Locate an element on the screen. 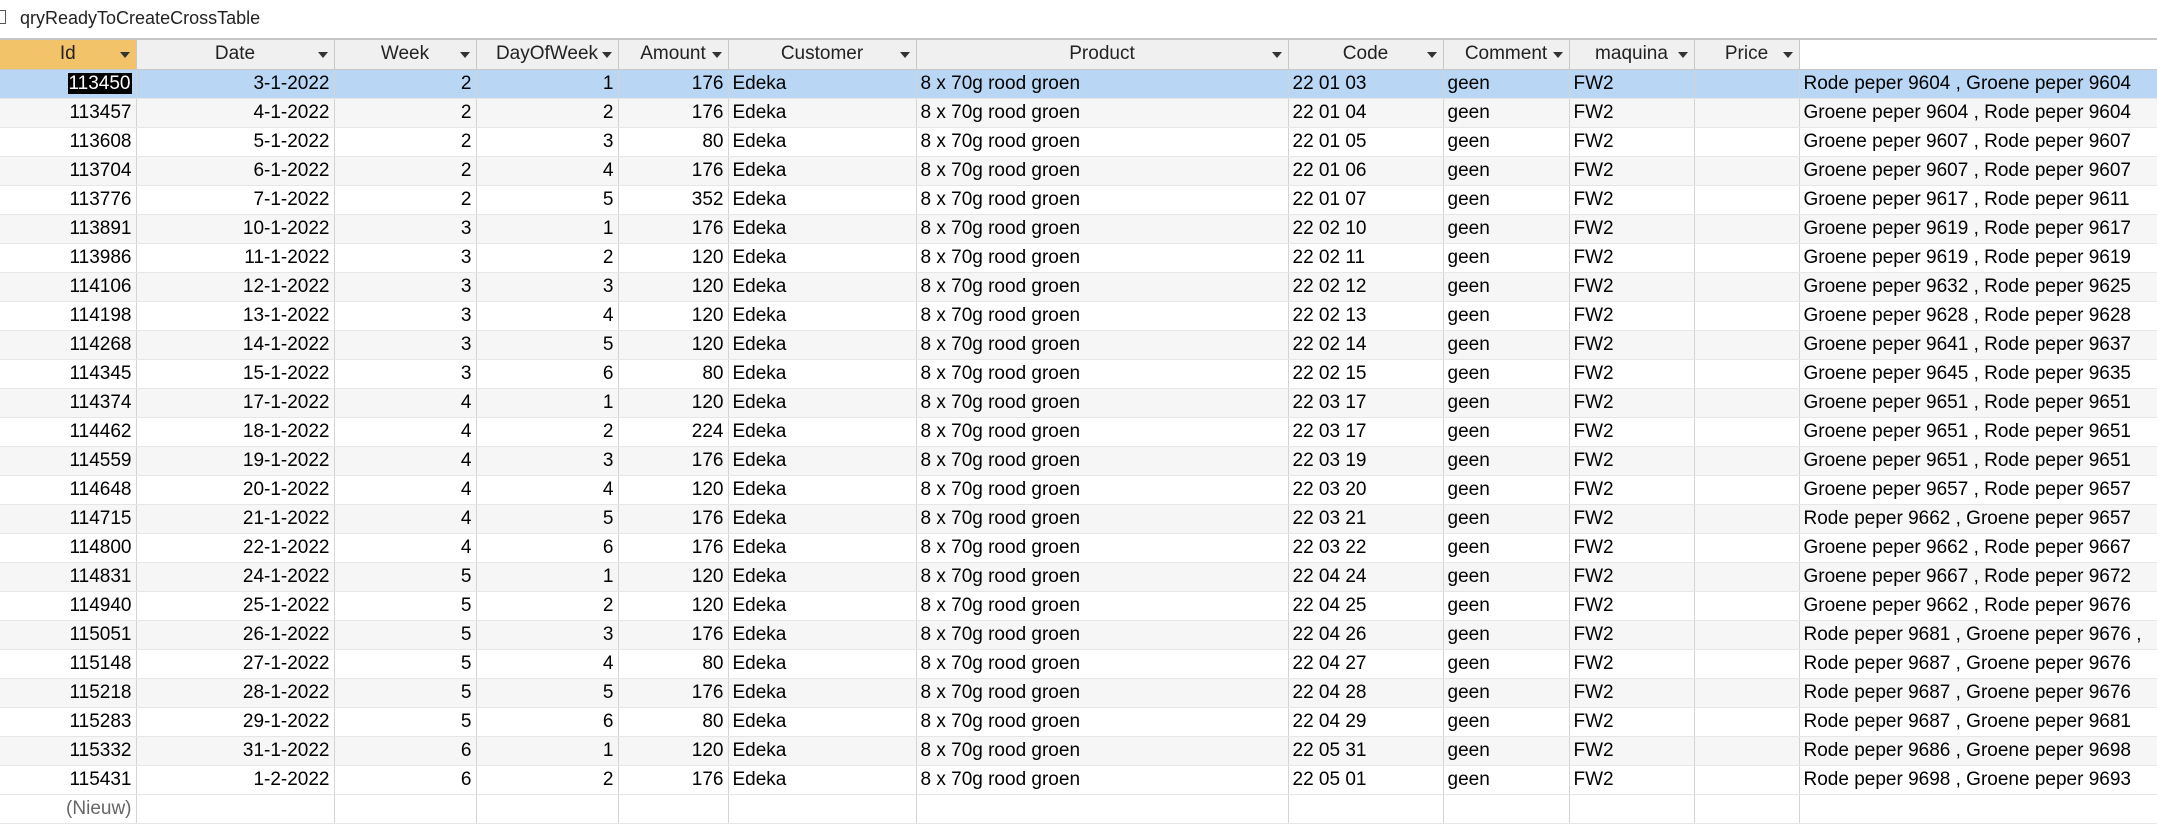  cell-date: 19-1-2022 is located at coordinates (235, 461).